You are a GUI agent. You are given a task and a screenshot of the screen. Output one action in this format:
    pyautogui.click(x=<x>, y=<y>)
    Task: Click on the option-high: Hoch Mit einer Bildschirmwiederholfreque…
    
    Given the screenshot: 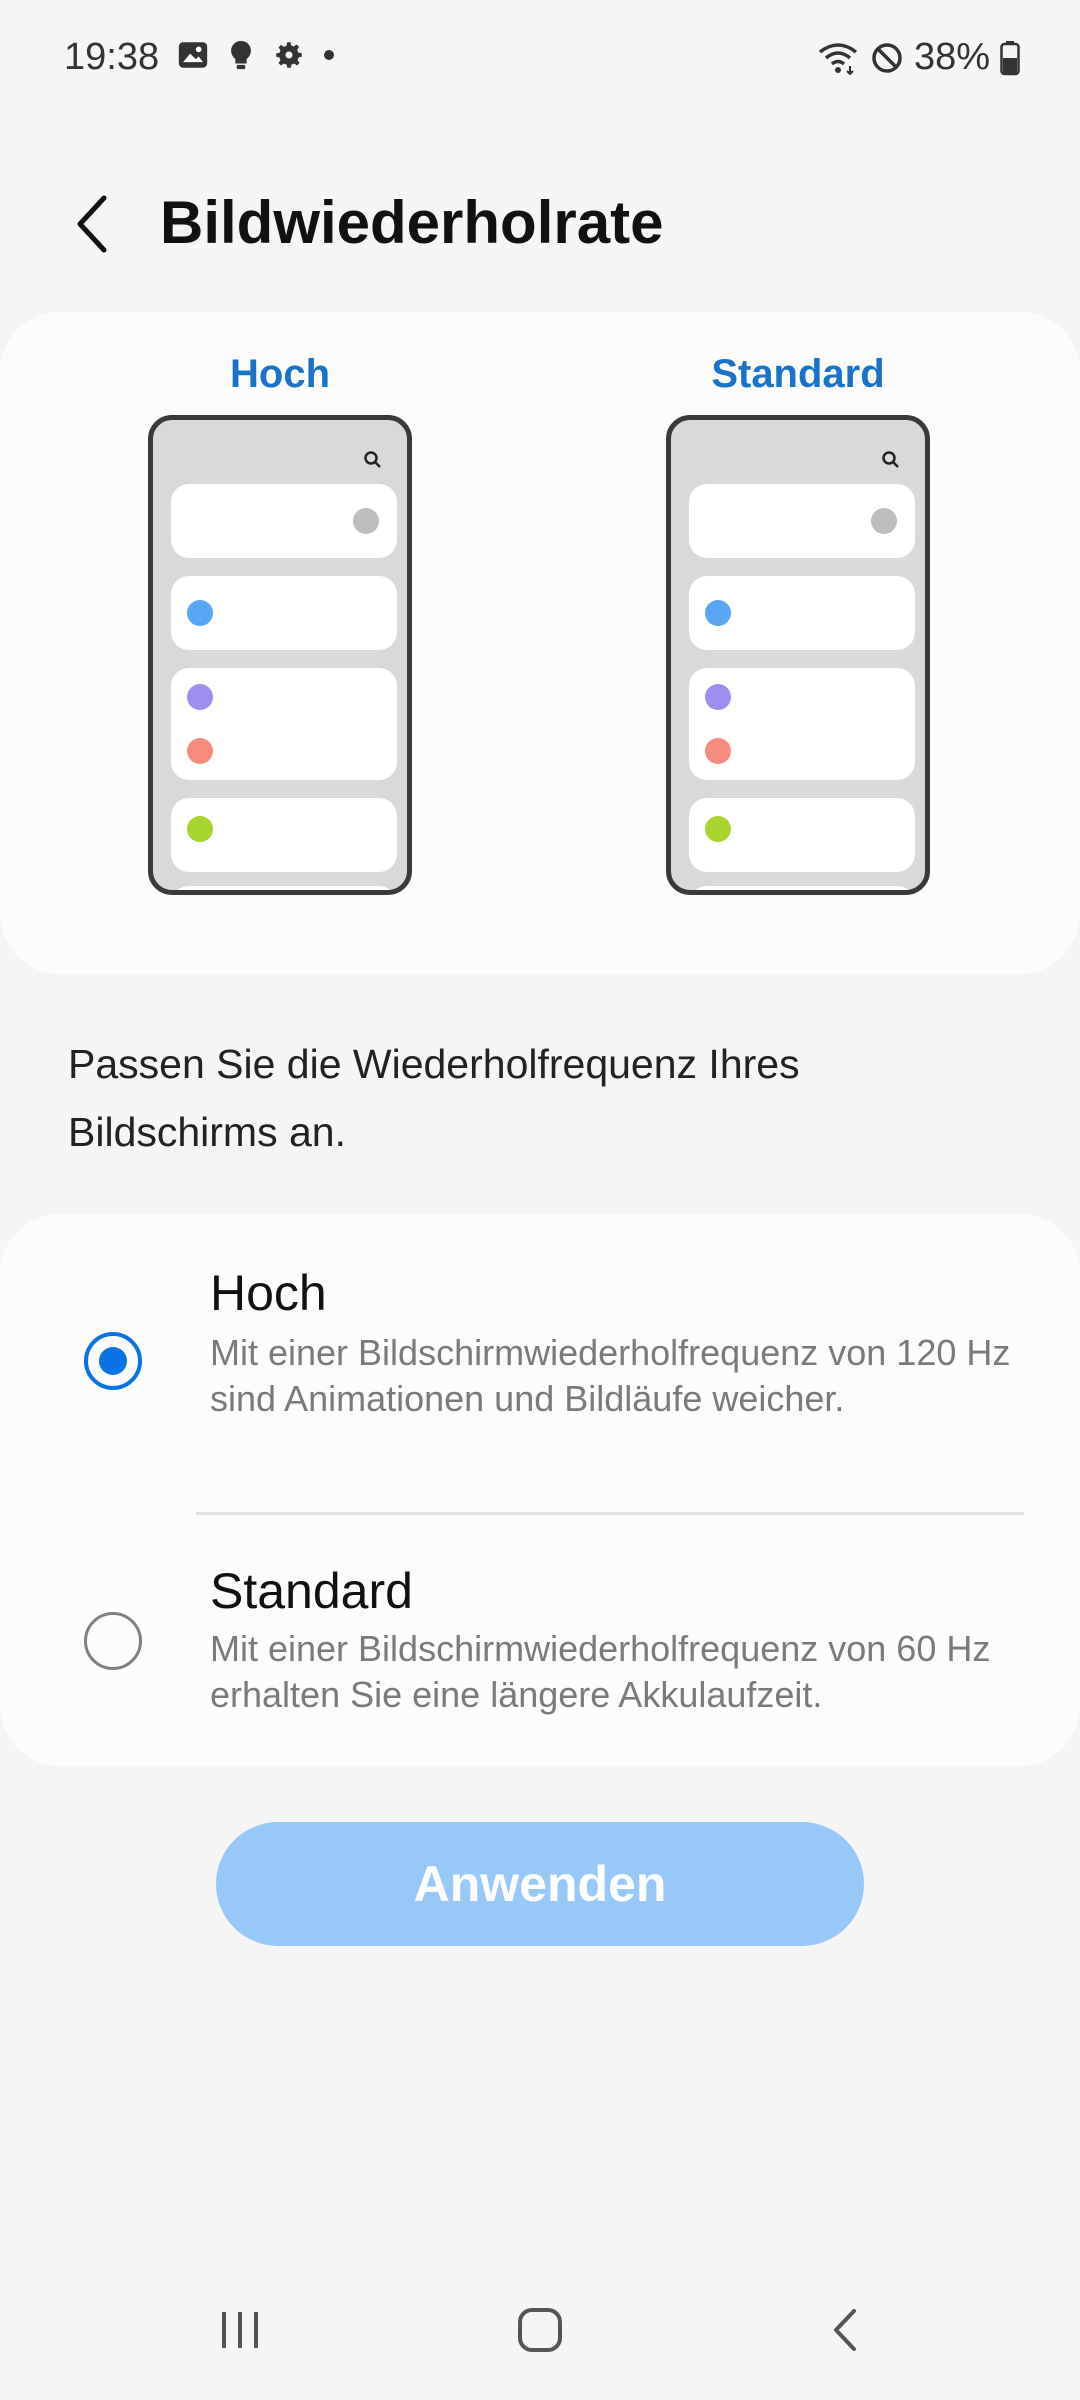 What is the action you would take?
    pyautogui.click(x=540, y=1363)
    